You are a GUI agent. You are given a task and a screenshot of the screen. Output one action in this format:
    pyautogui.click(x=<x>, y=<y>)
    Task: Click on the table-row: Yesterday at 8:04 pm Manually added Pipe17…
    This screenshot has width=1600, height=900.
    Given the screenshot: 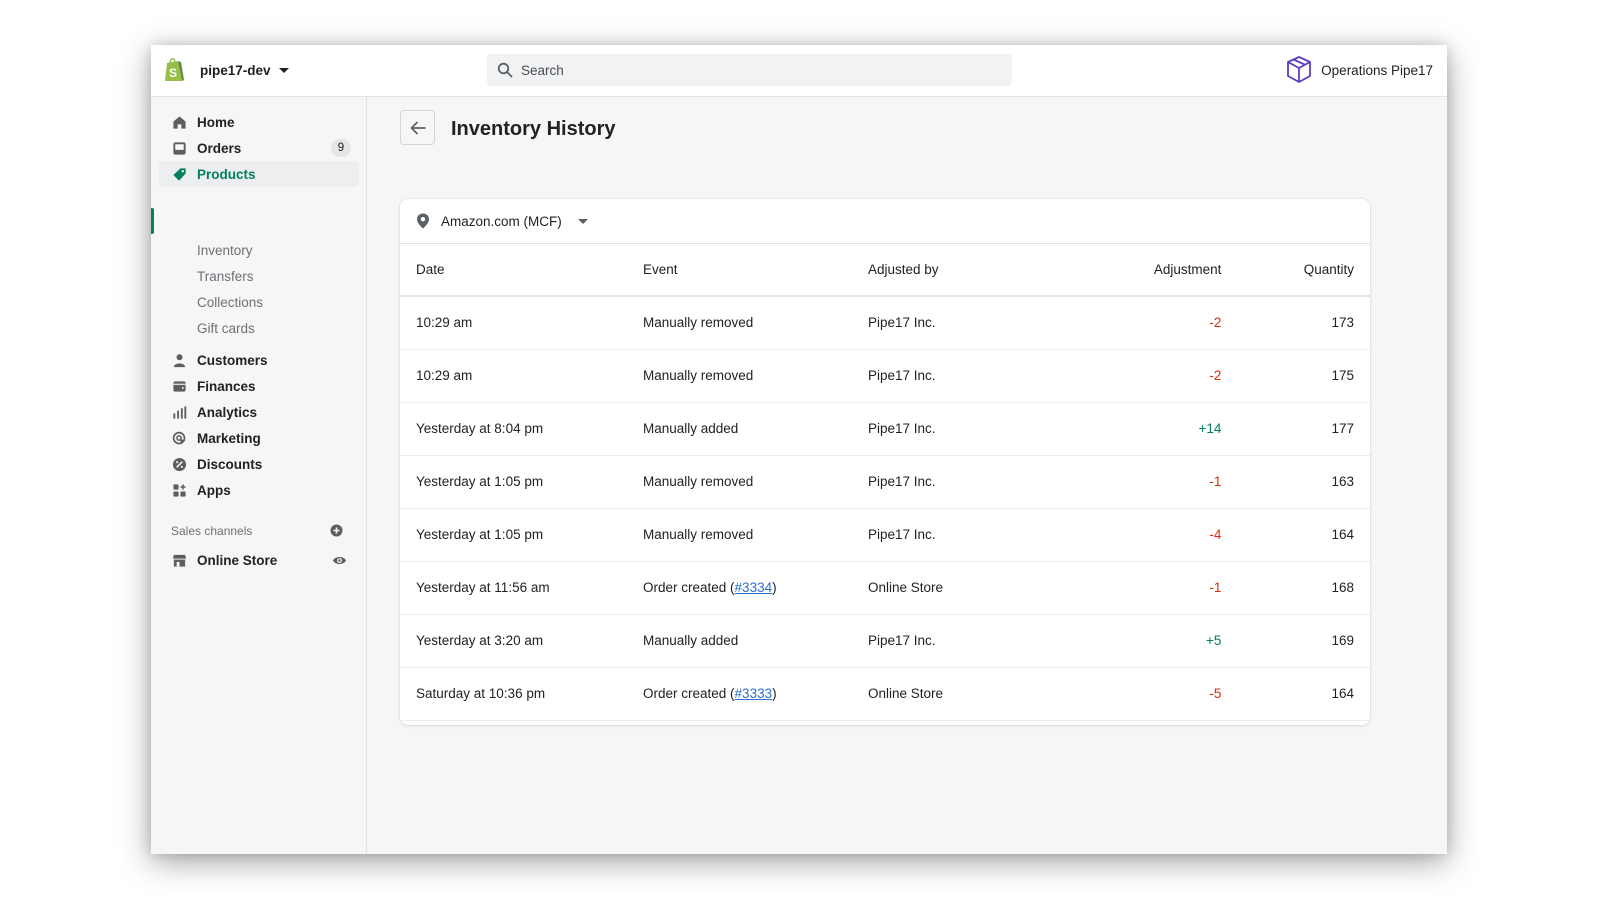 What is the action you would take?
    pyautogui.click(x=885, y=429)
    